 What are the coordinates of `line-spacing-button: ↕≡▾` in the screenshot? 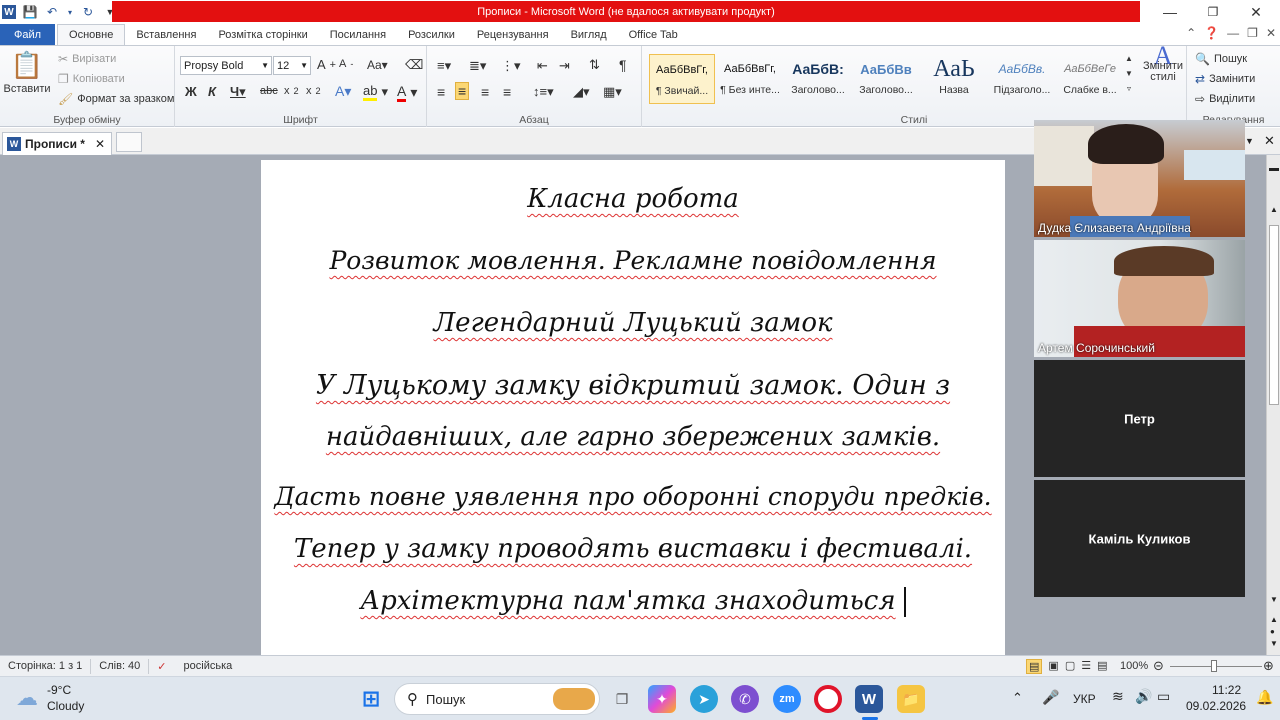 It's located at (543, 92).